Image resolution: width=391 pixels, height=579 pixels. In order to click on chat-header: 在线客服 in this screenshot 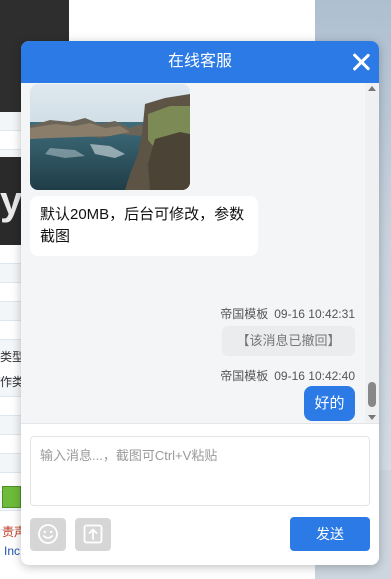, I will do `click(200, 62)`.